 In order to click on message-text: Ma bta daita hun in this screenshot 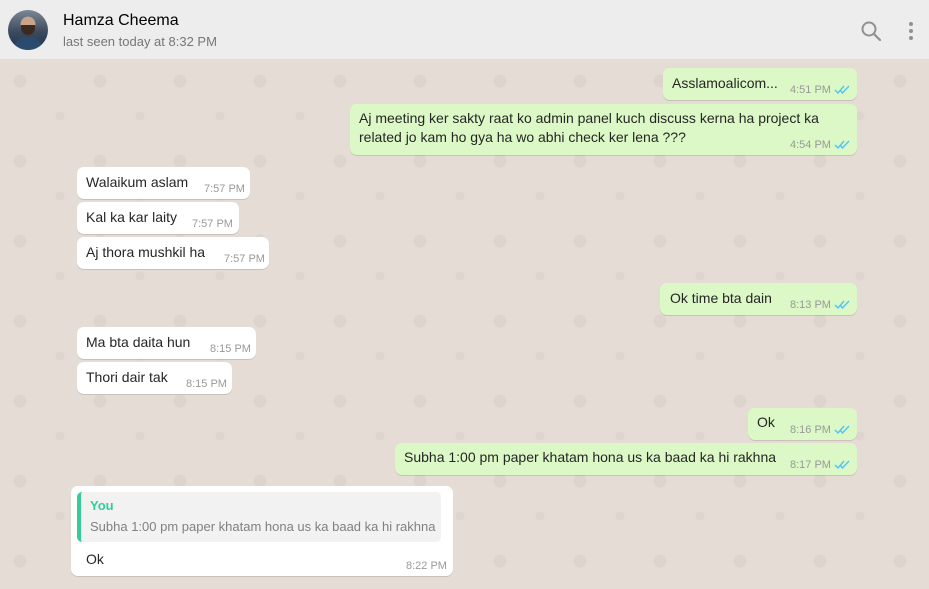, I will do `click(138, 342)`.